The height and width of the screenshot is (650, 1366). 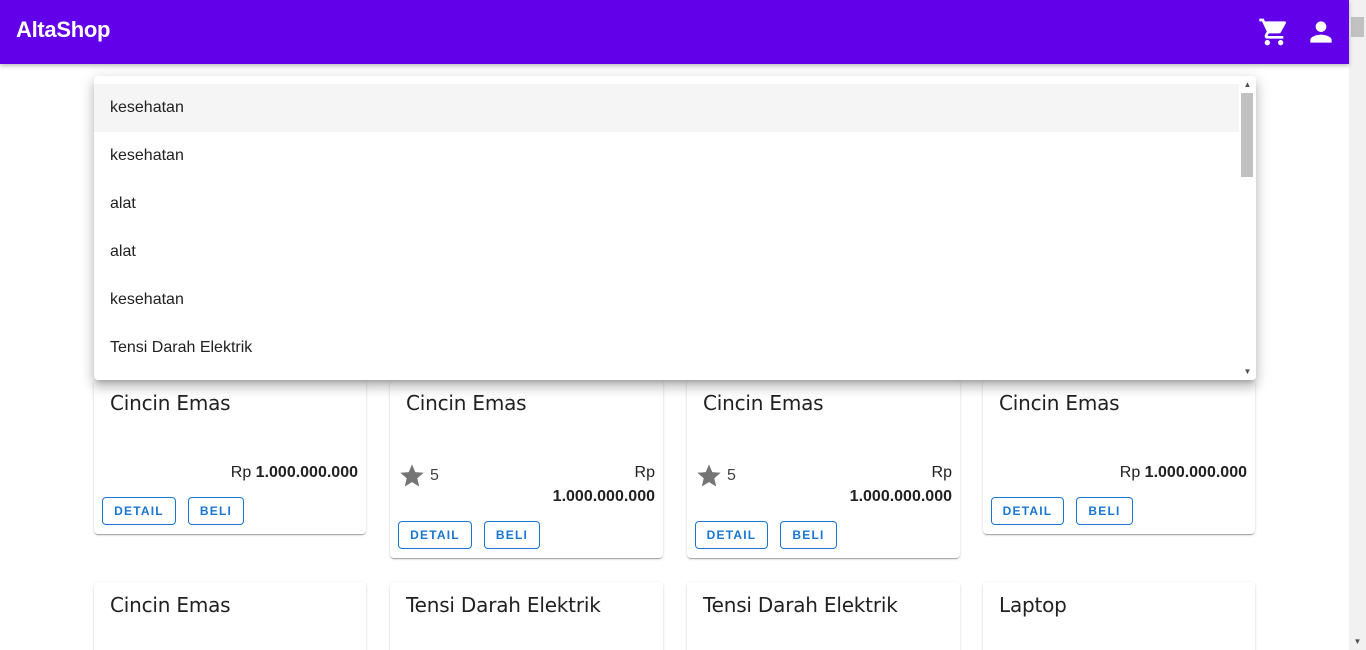 I want to click on cart-button, so click(x=1274, y=32).